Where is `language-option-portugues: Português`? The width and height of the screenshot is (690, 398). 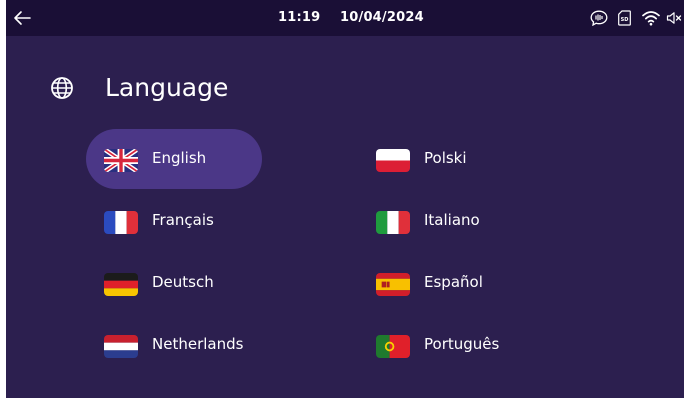
language-option-portugues: Português is located at coordinates (446, 345).